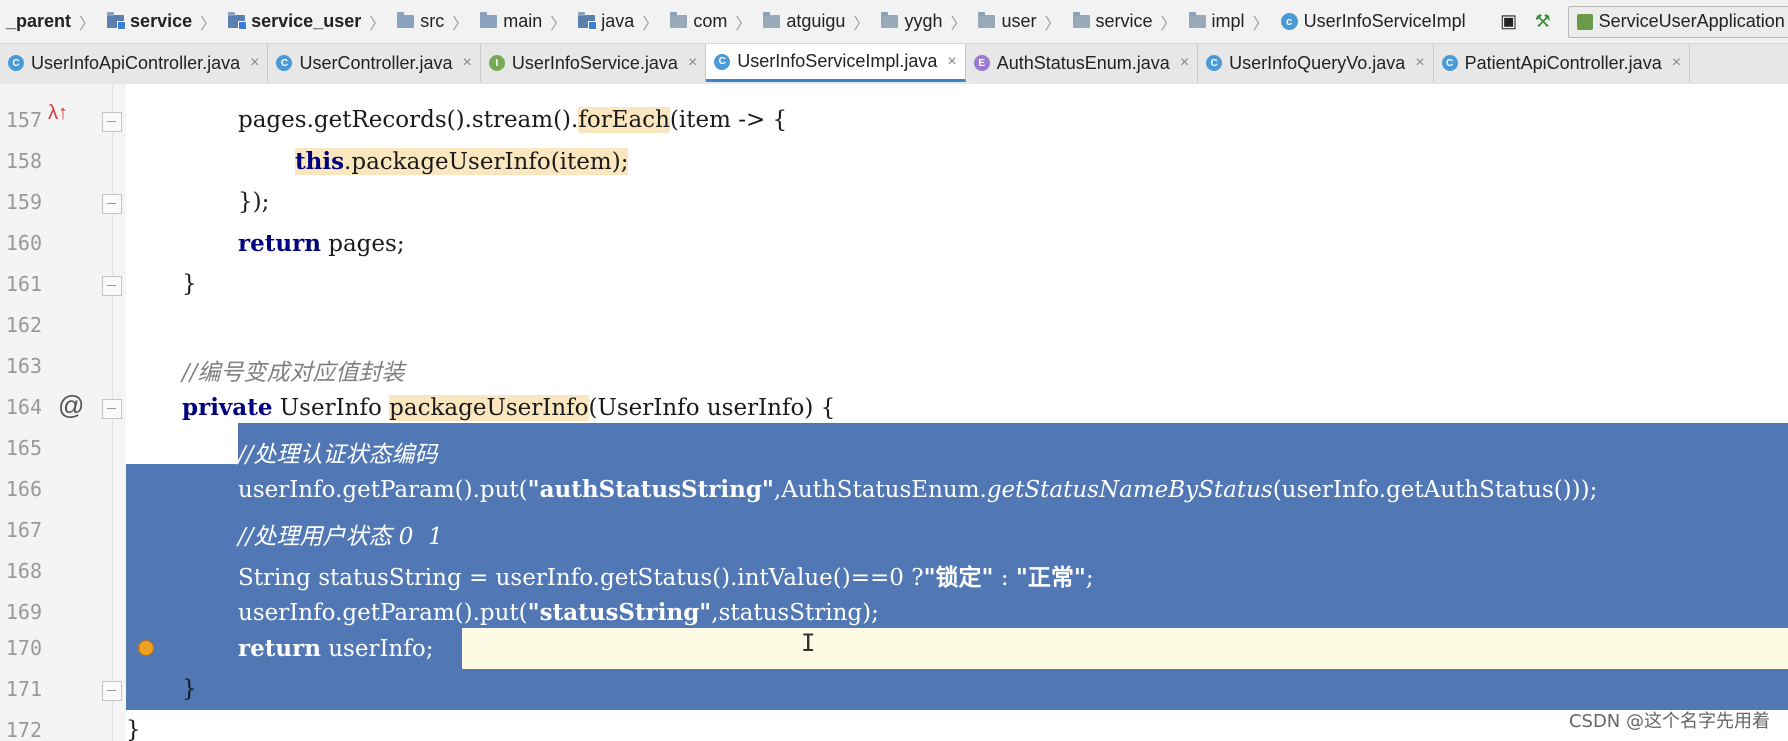  What do you see at coordinates (624, 120) in the screenshot?
I see `code-token: forEach` at bounding box center [624, 120].